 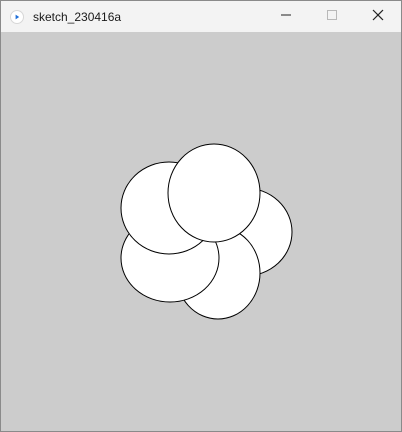 I want to click on close-button, so click(x=378, y=16).